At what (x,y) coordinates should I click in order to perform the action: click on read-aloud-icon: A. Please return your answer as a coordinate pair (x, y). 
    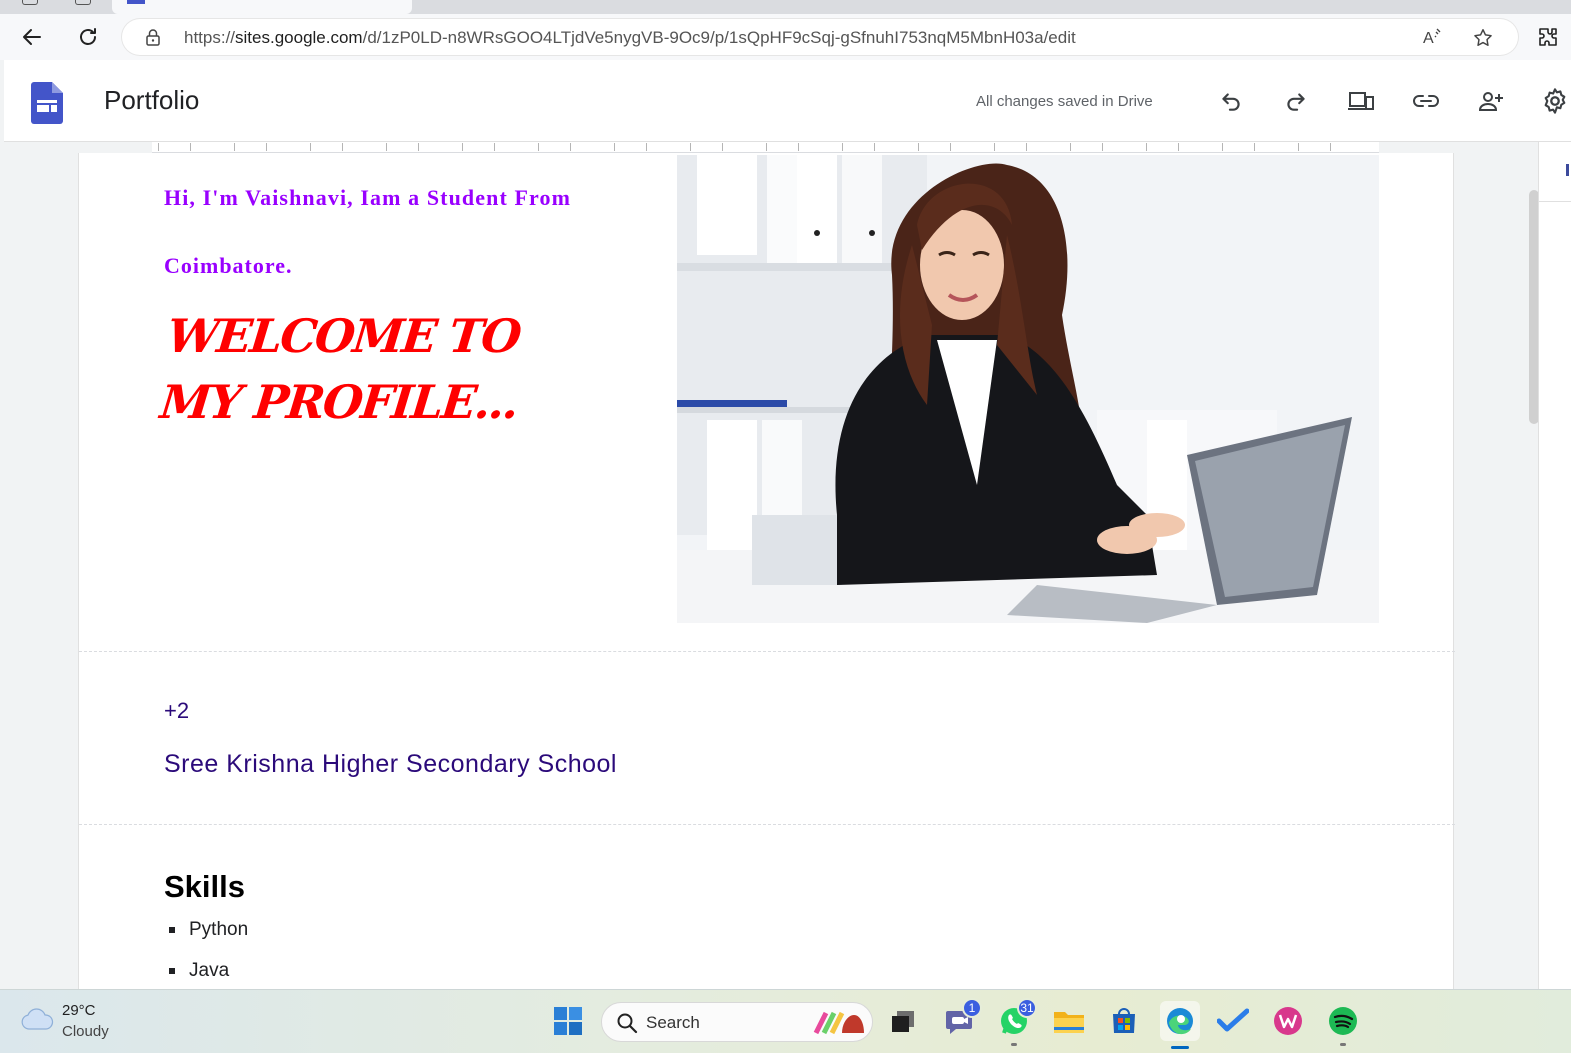
    Looking at the image, I should click on (1433, 39).